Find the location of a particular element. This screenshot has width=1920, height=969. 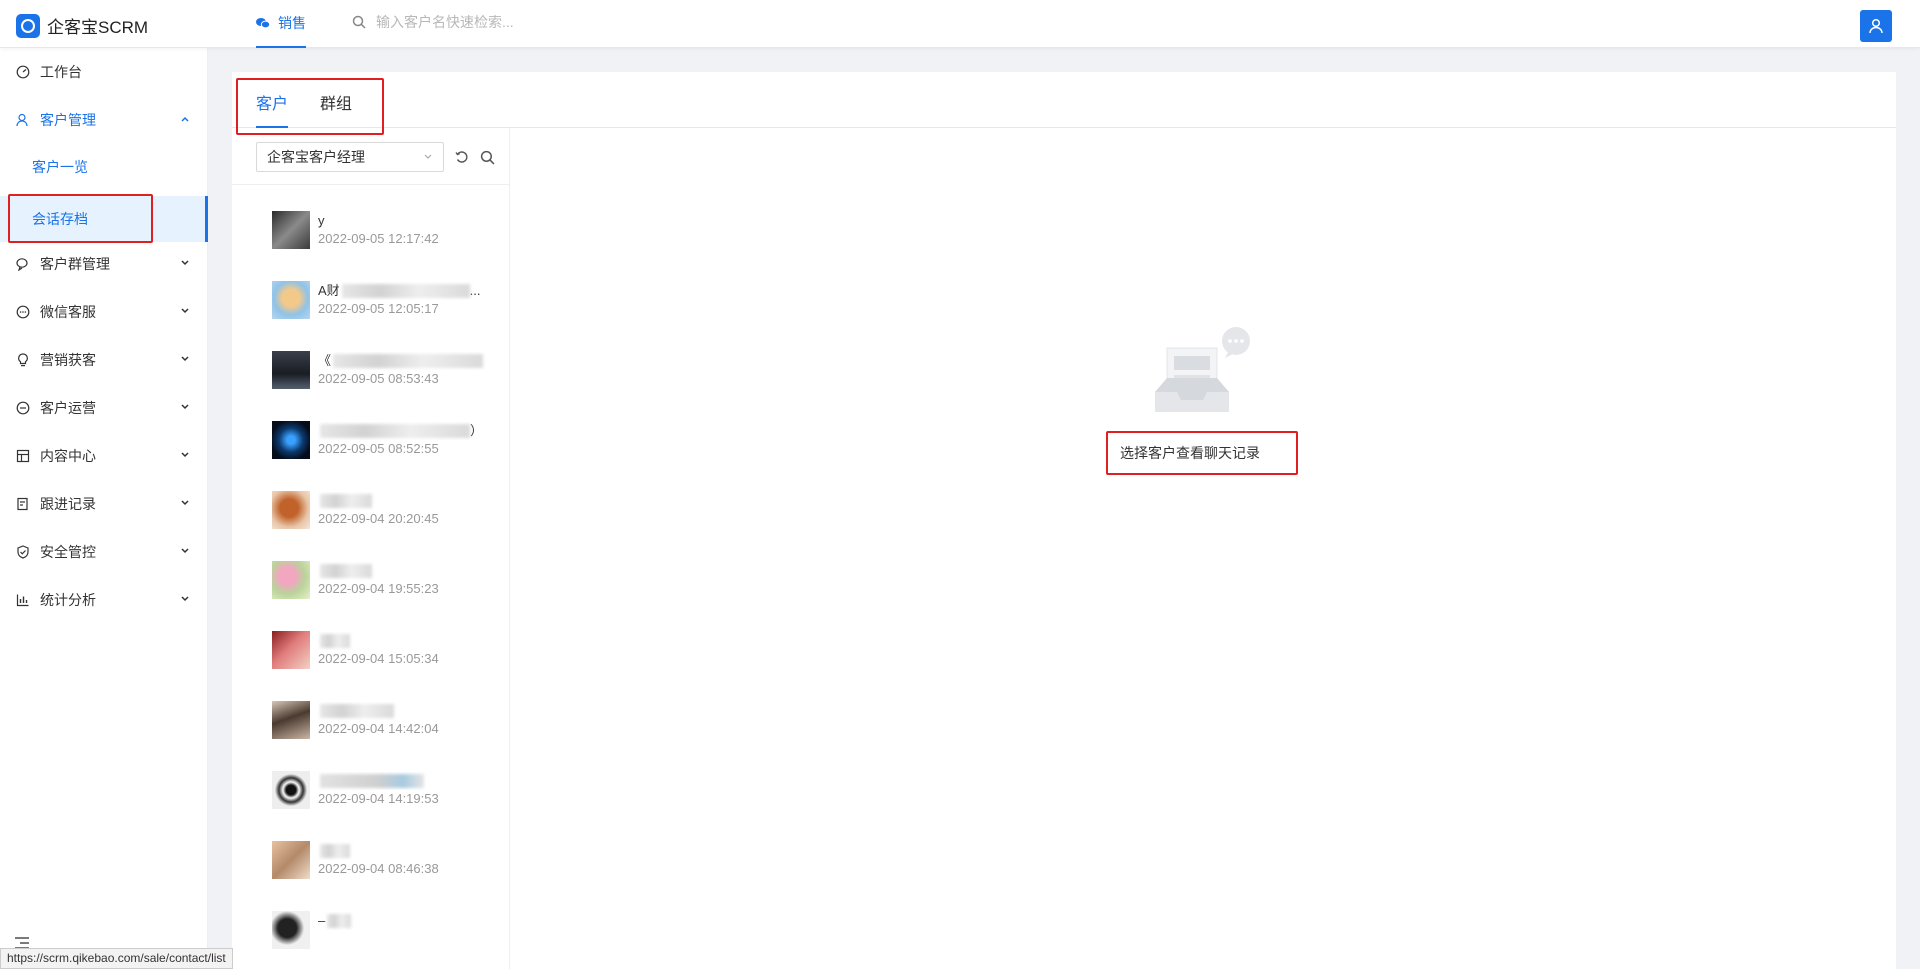

sidebar-item-customer-operation: 客户运营 is located at coordinates (104, 408).